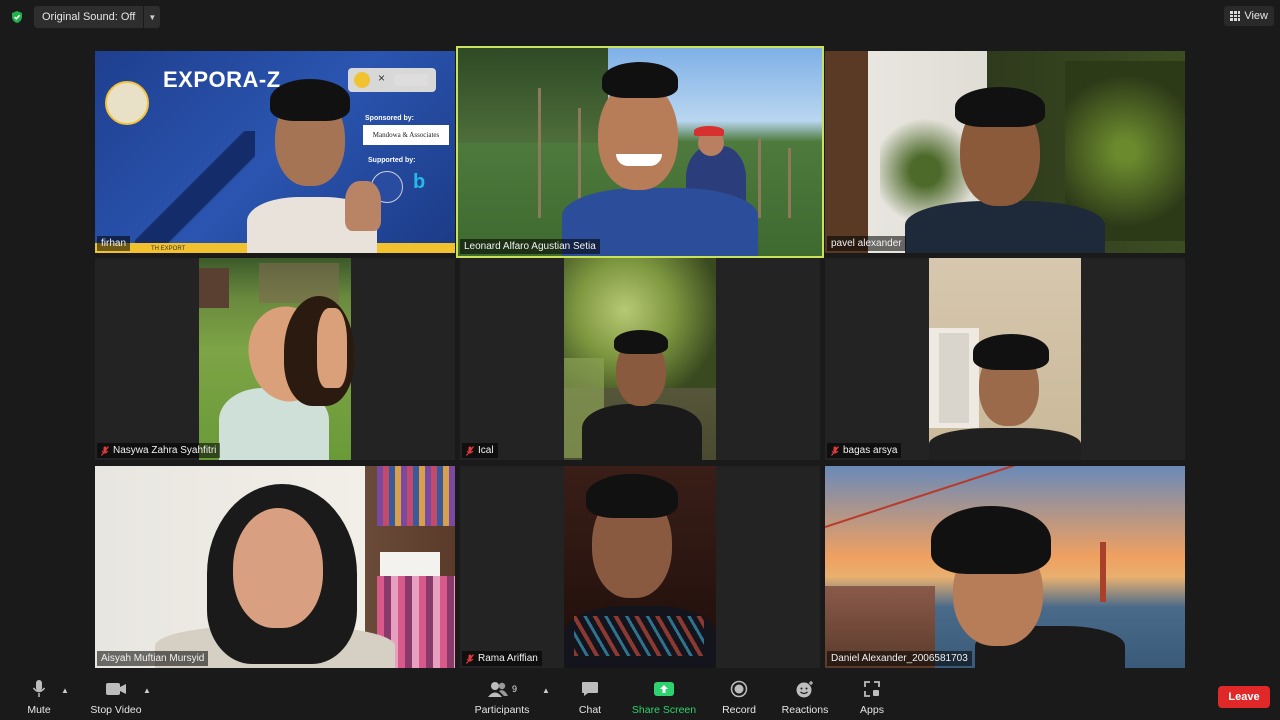 The height and width of the screenshot is (720, 1280). I want to click on reactions-button: Reactions, so click(805, 697).